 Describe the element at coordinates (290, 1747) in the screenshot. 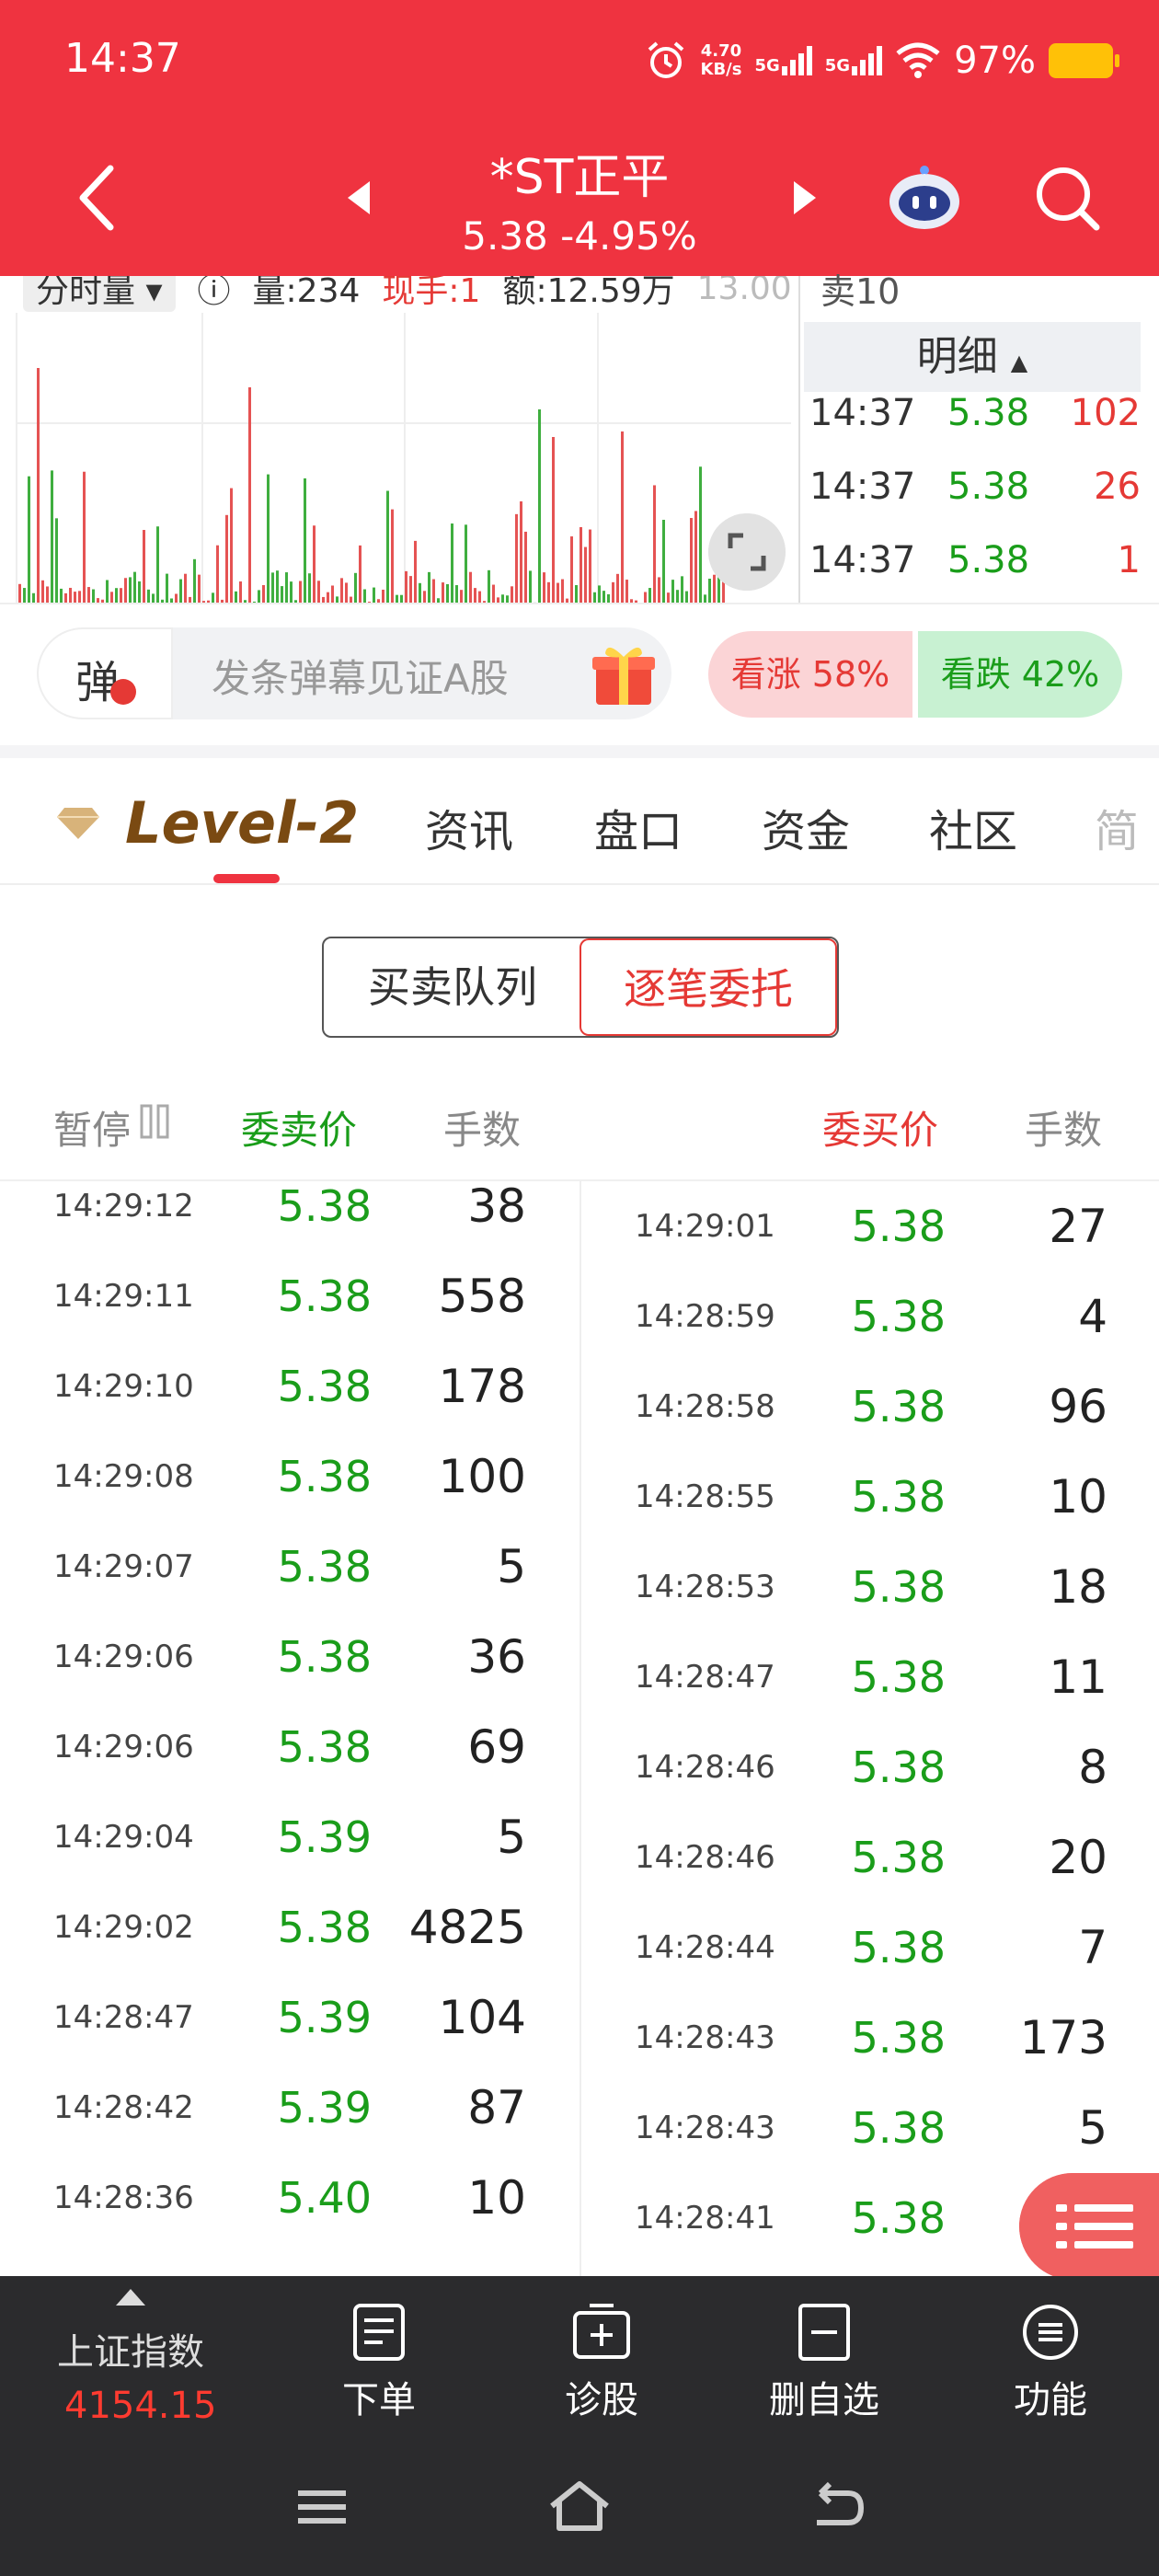

I see `sell-order-row: 14:29:06 5.38 69` at that location.